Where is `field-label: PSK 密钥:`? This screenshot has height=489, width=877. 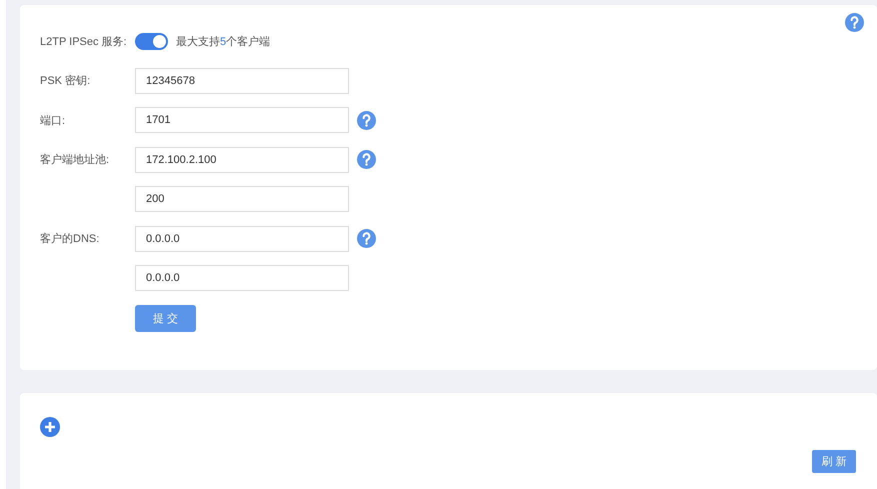 field-label: PSK 密钥: is located at coordinates (66, 81).